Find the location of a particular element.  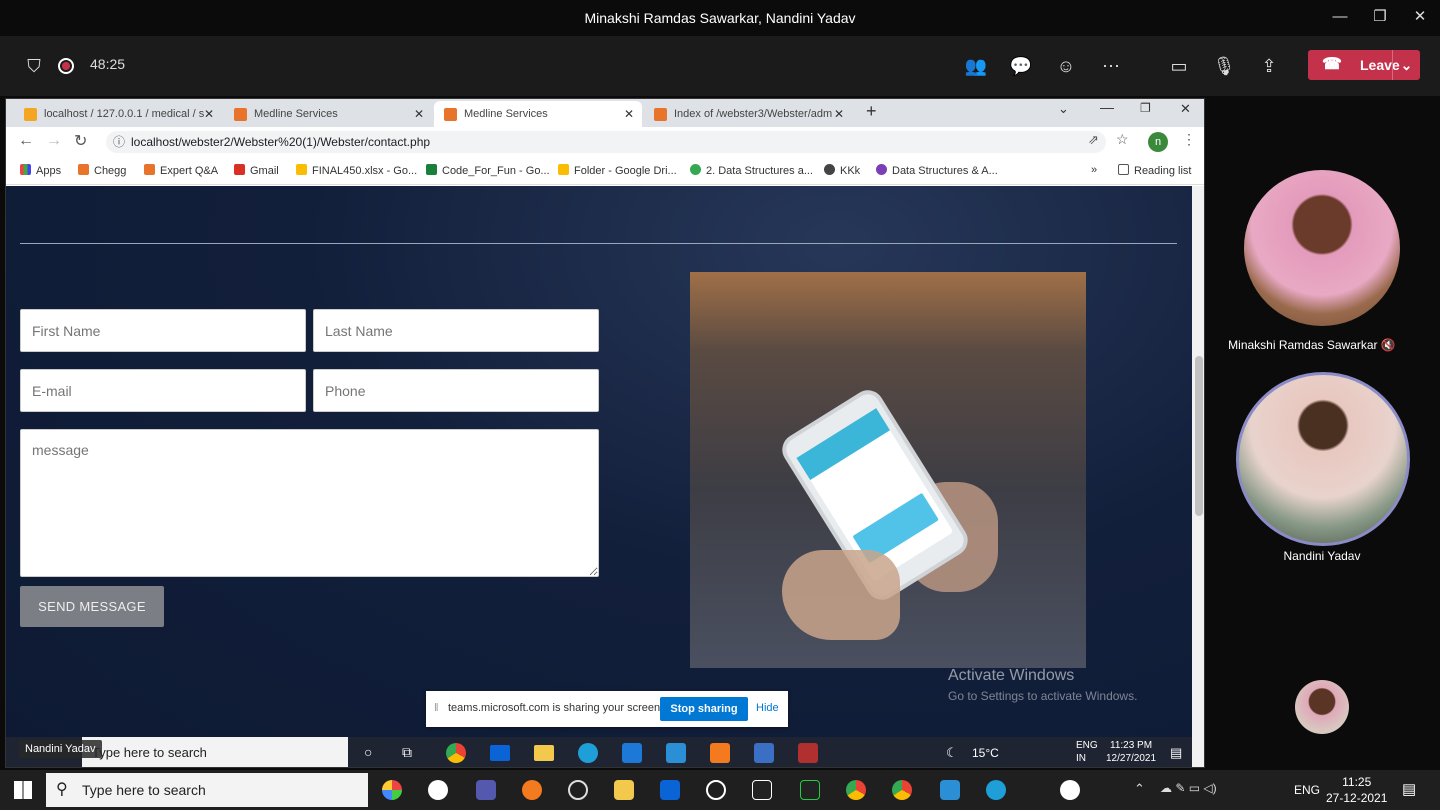

close-icon: ✕ is located at coordinates (1420, 18).